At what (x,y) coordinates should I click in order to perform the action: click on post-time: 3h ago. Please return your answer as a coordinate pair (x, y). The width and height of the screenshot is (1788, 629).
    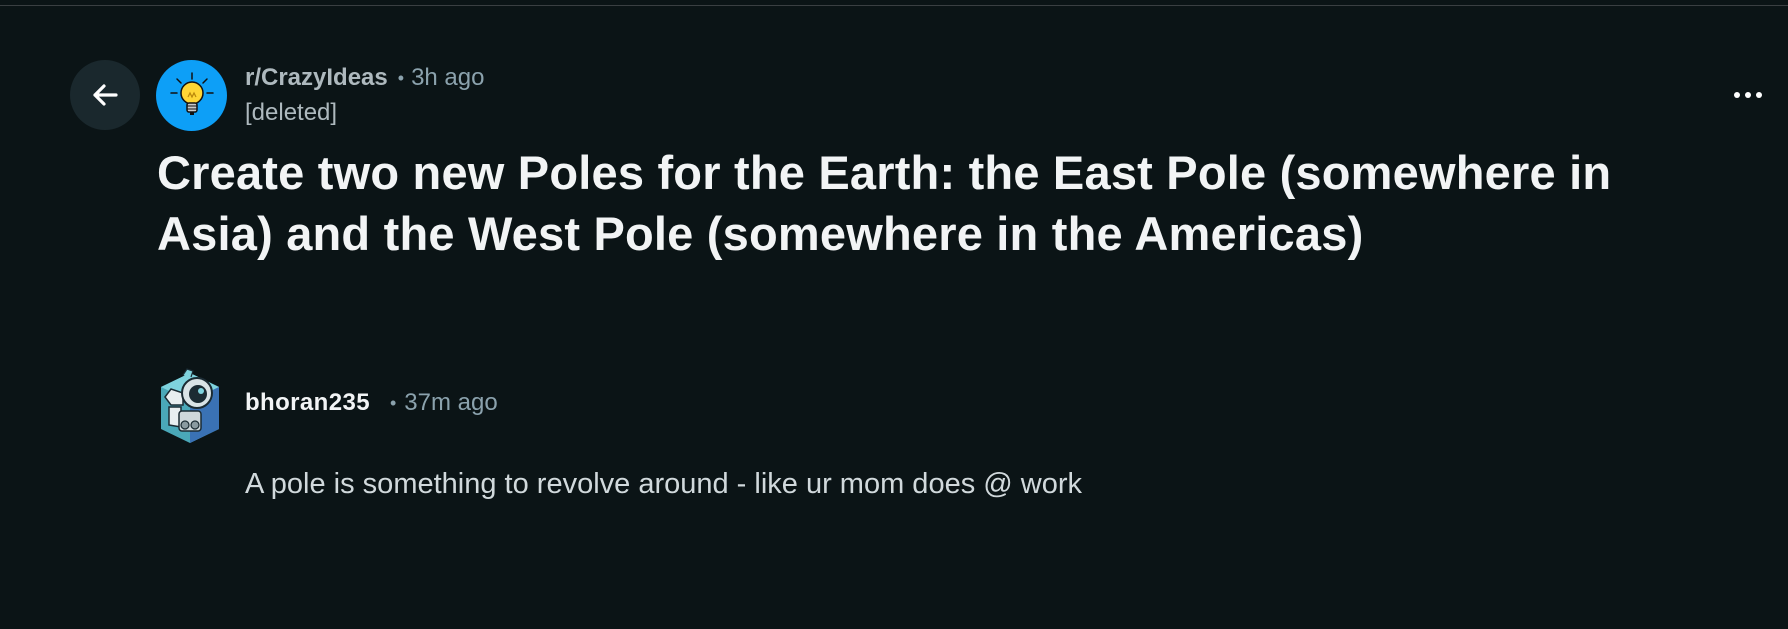
    Looking at the image, I should click on (448, 77).